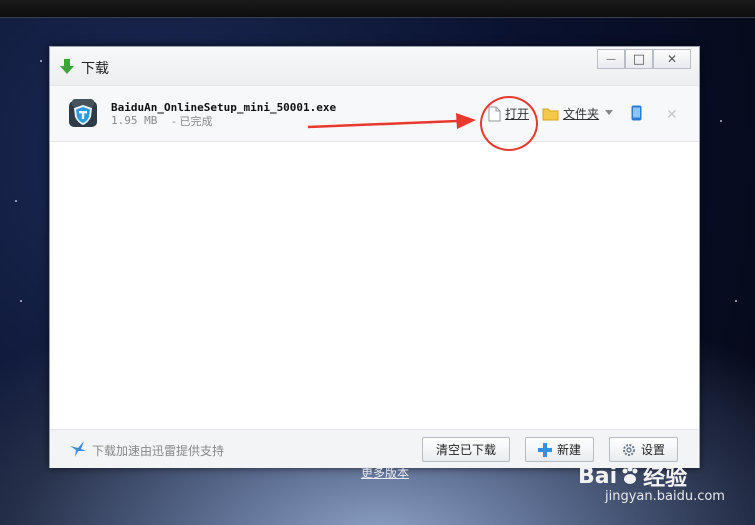  I want to click on minimize-button: —, so click(611, 59).